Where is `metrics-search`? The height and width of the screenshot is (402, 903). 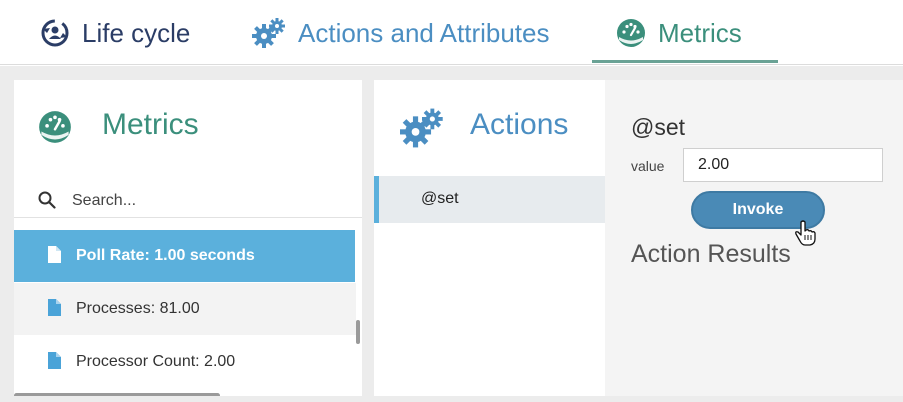
metrics-search is located at coordinates (188, 200).